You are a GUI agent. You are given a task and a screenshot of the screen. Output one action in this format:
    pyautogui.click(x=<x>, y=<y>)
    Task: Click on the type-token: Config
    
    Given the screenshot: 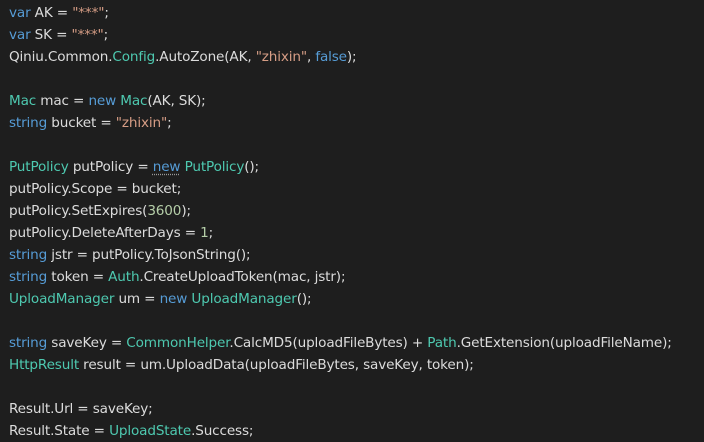 What is the action you would take?
    pyautogui.click(x=134, y=57)
    